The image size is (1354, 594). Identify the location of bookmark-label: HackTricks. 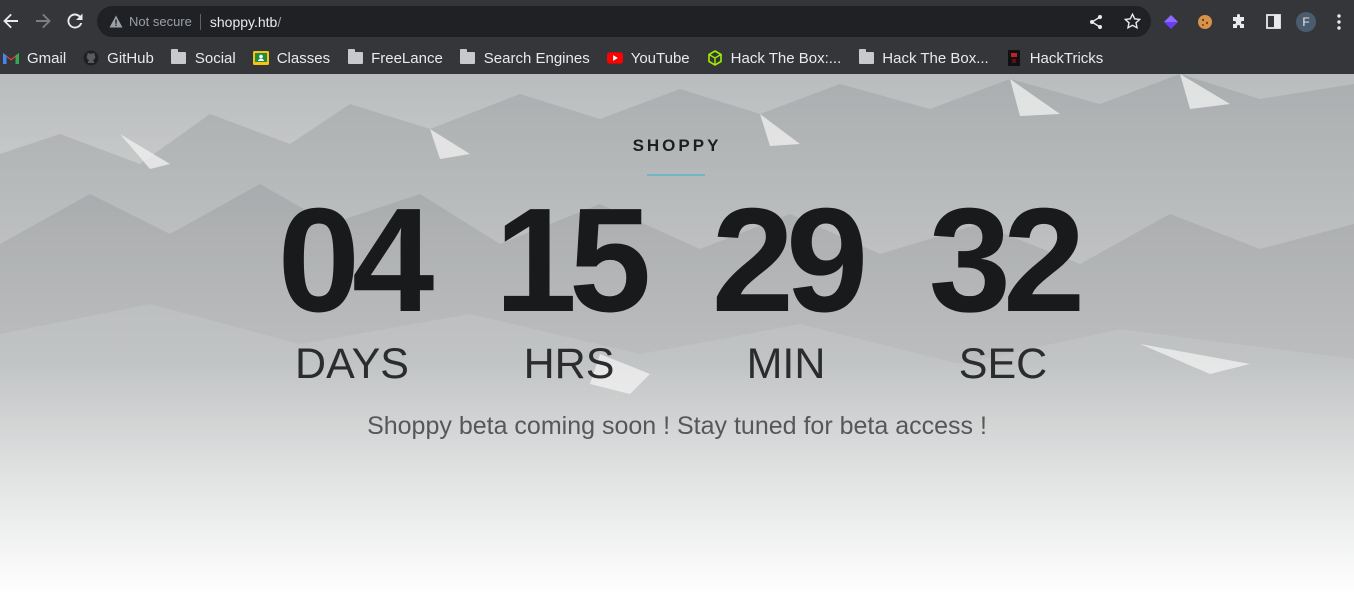
(1066, 58).